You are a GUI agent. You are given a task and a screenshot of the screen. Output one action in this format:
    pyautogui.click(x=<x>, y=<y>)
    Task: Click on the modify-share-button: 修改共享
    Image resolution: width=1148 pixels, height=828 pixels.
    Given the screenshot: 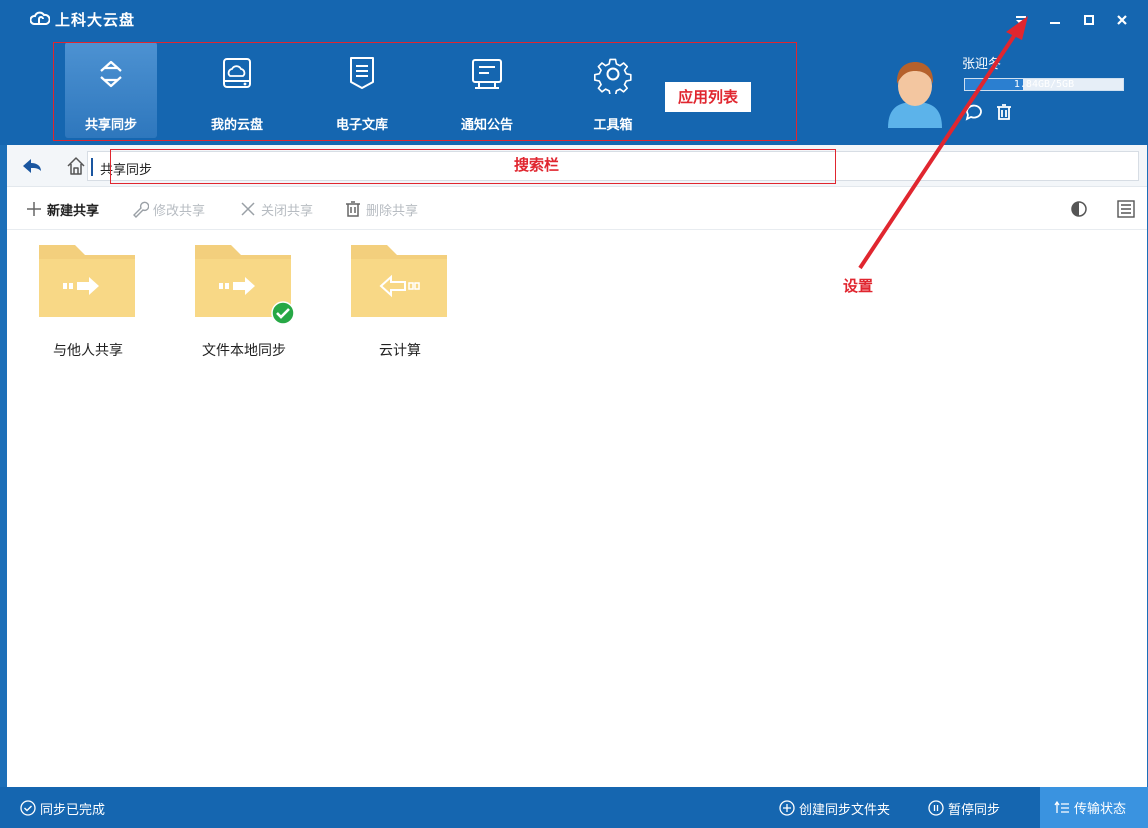 What is the action you would take?
    pyautogui.click(x=168, y=209)
    